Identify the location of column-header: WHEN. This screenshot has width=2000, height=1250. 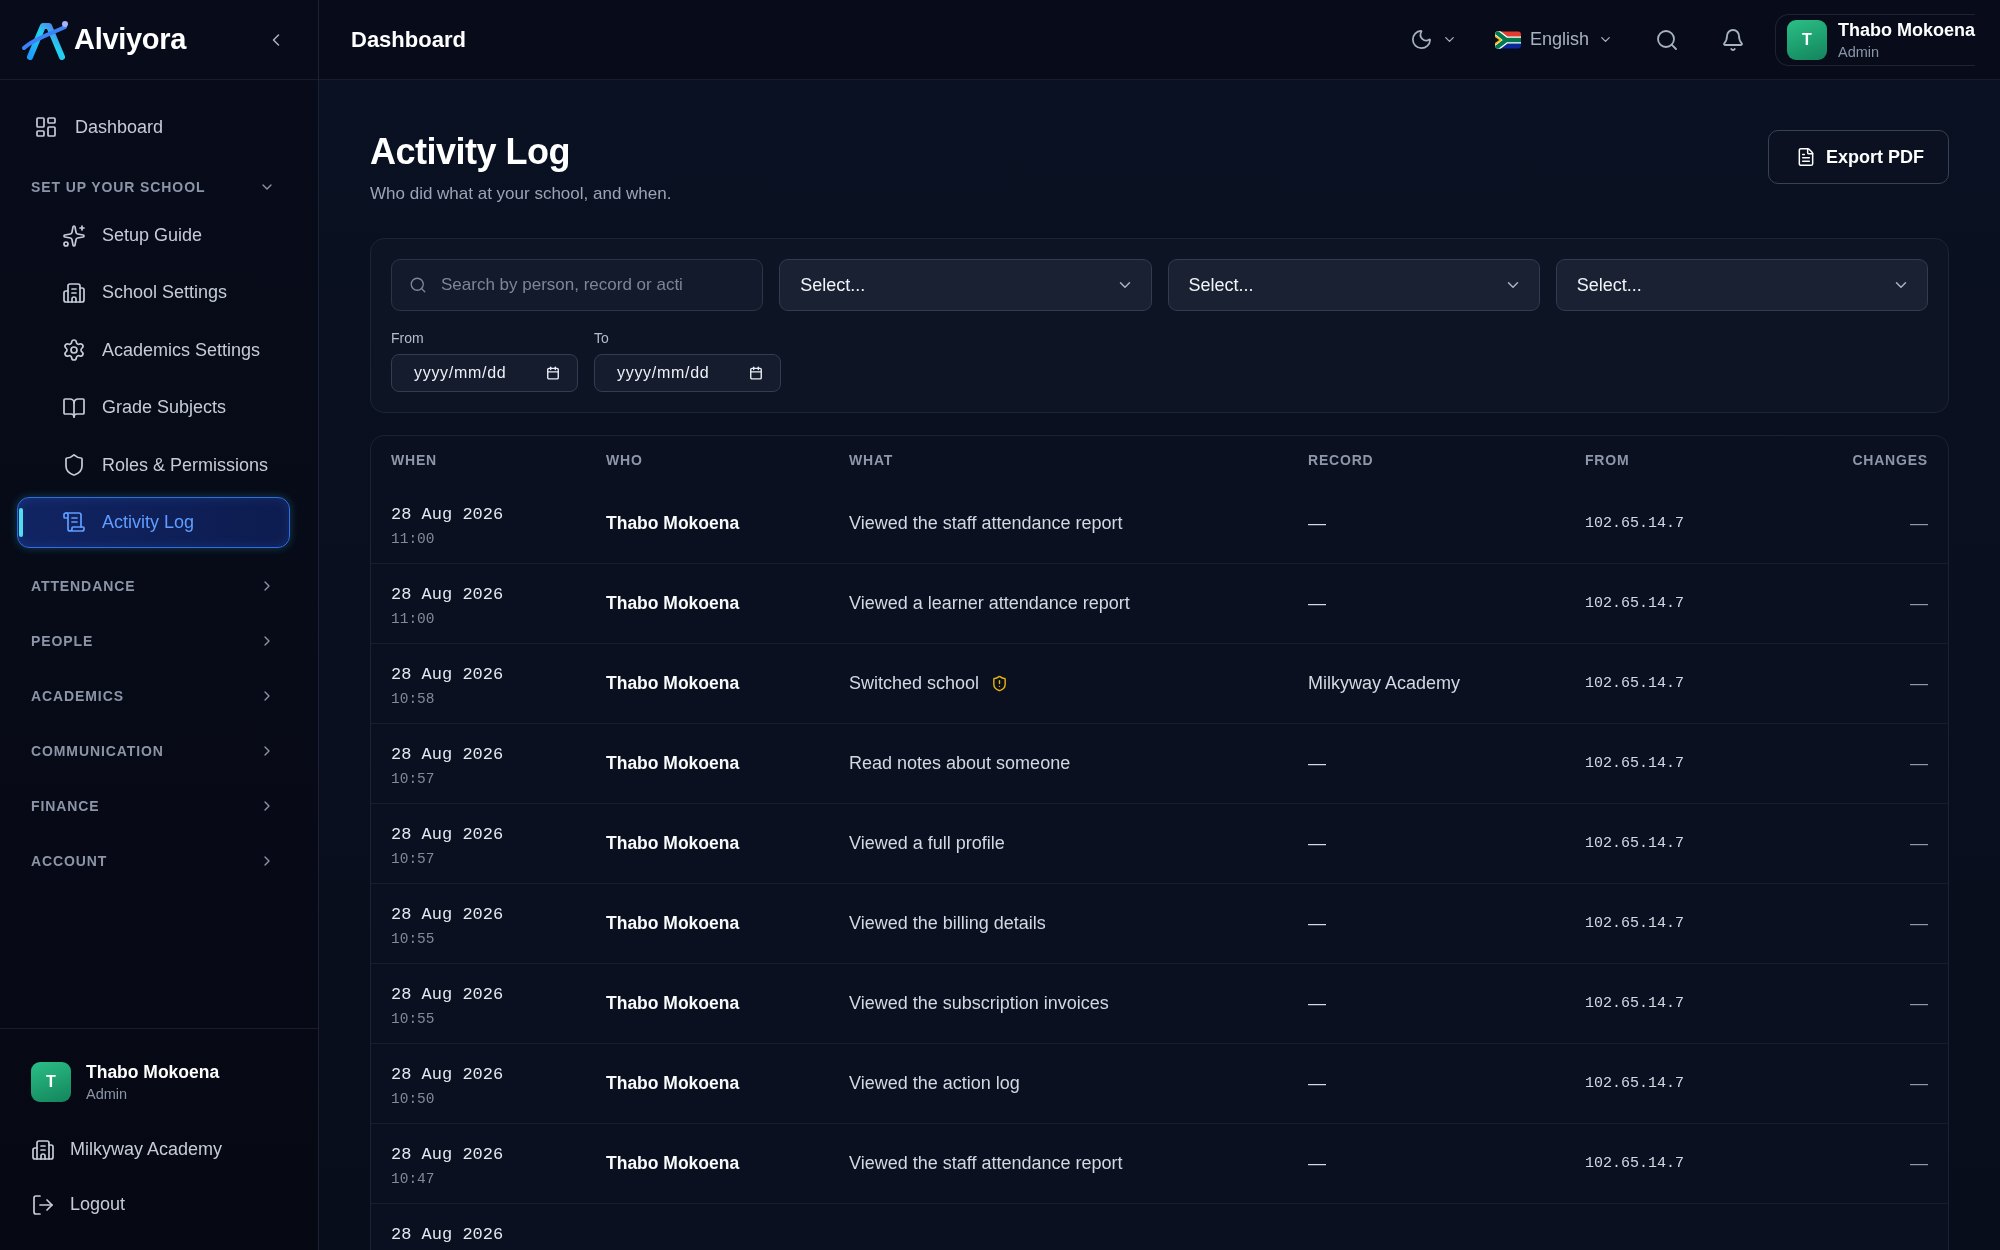
(414, 460).